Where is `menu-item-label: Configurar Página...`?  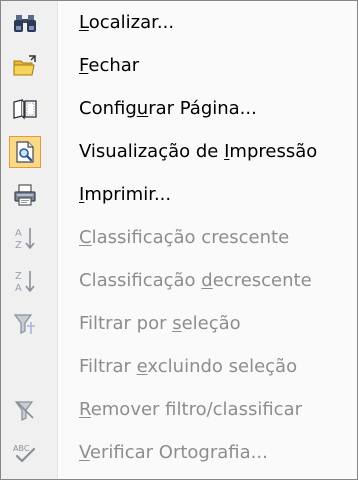
menu-item-label: Configurar Página... is located at coordinates (168, 108).